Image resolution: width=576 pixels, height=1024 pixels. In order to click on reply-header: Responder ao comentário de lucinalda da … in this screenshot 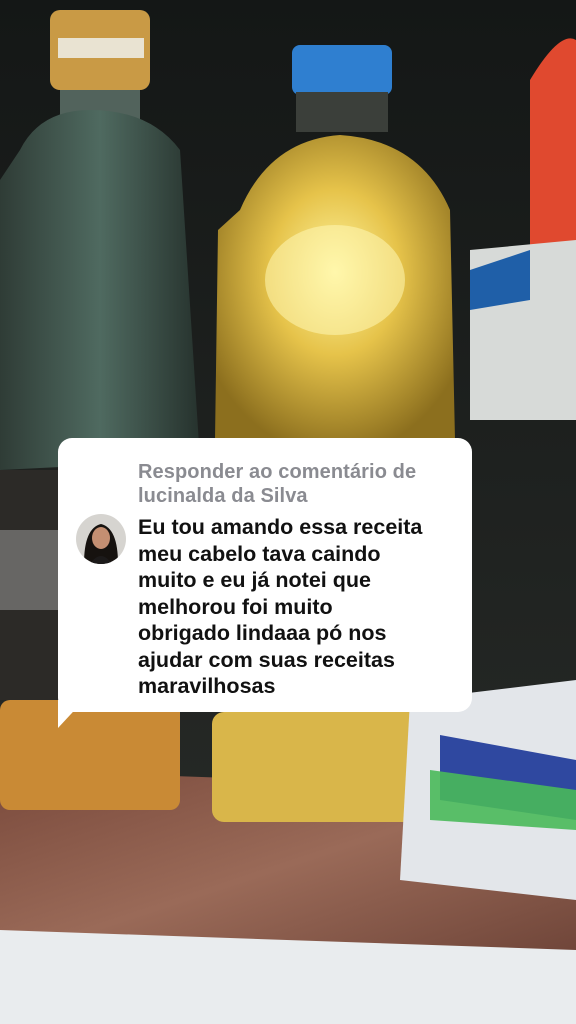, I will do `click(295, 484)`.